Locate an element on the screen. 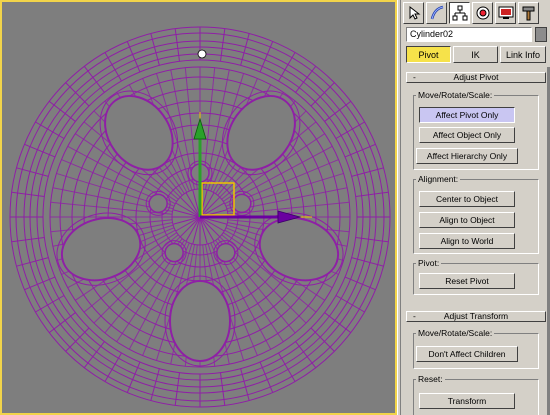 This screenshot has height=415, width=550. tab-hierarchy is located at coordinates (459, 13).